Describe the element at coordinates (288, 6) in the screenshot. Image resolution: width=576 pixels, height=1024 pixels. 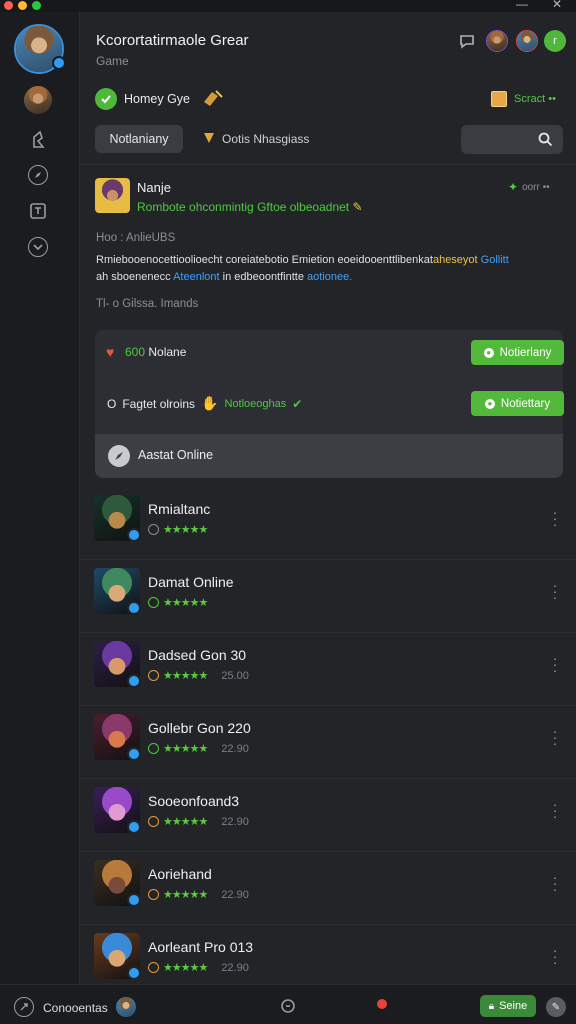
I see `window-titlebar: — ✕` at that location.